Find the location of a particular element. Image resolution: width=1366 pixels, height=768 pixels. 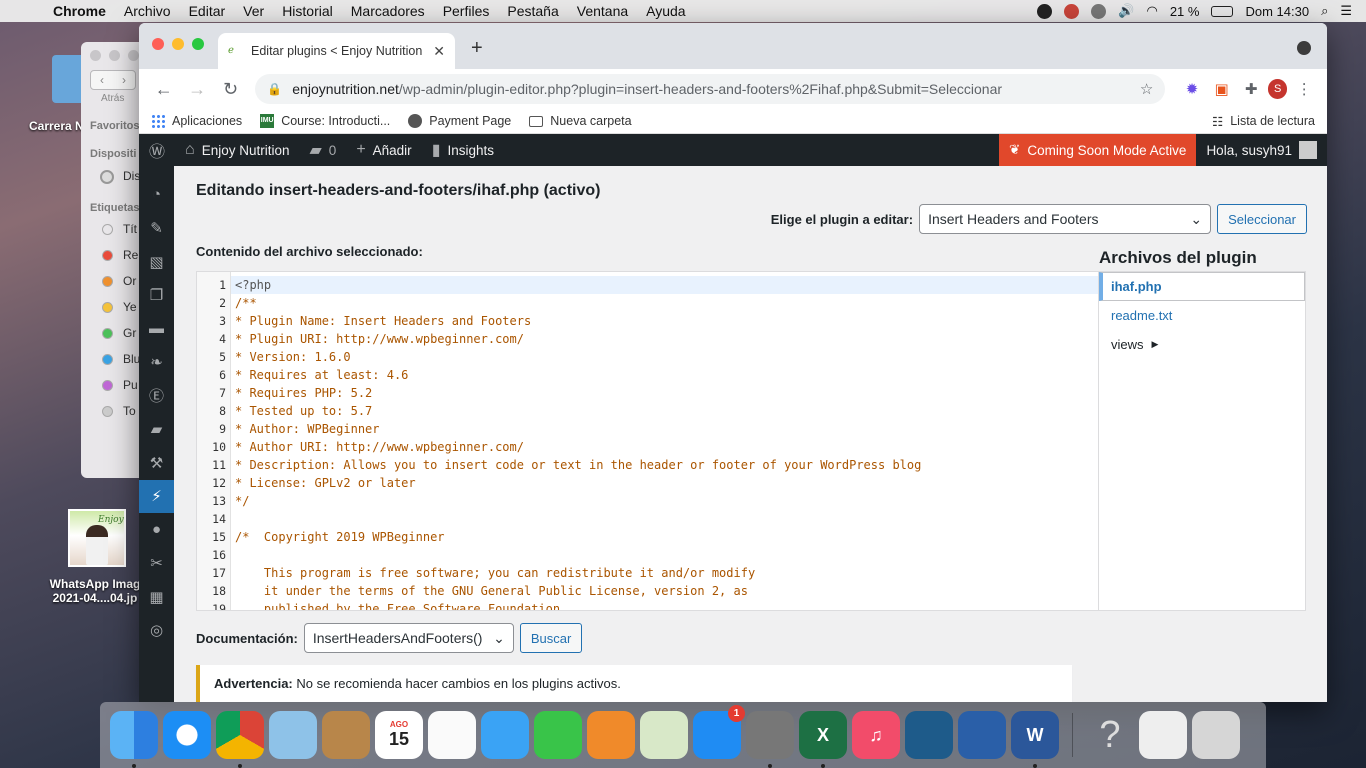

books-dock-icon is located at coordinates (611, 735).